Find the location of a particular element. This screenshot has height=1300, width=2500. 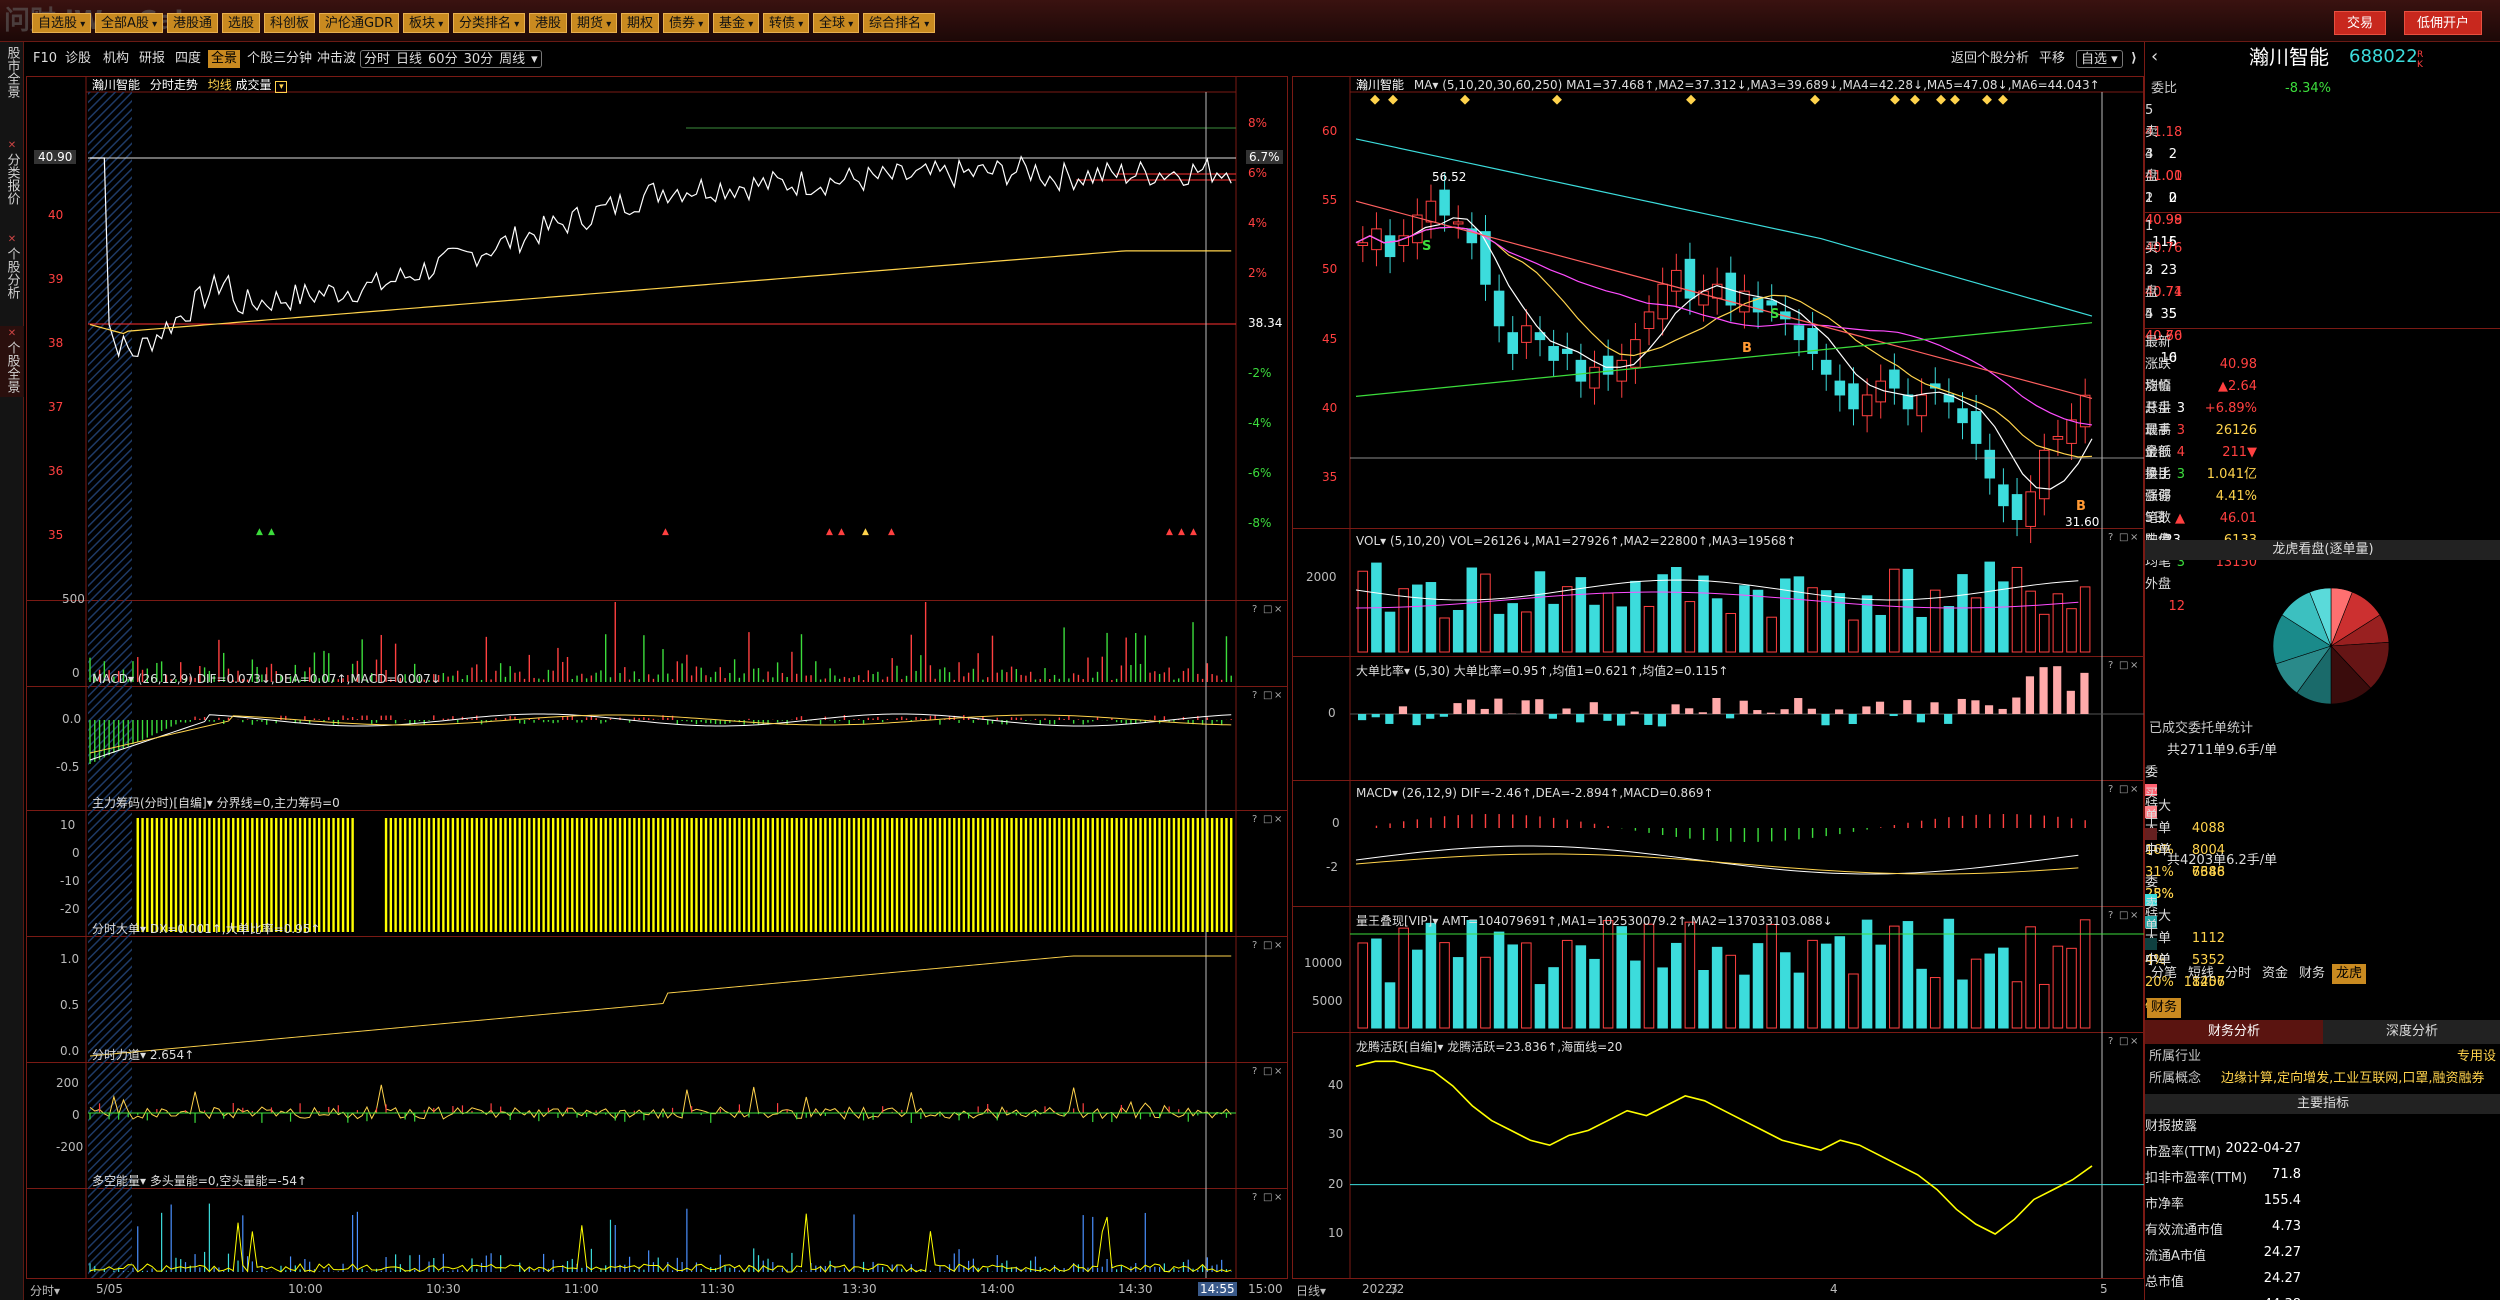

tab-three-minute: 个股三分钟 is located at coordinates (279, 59).